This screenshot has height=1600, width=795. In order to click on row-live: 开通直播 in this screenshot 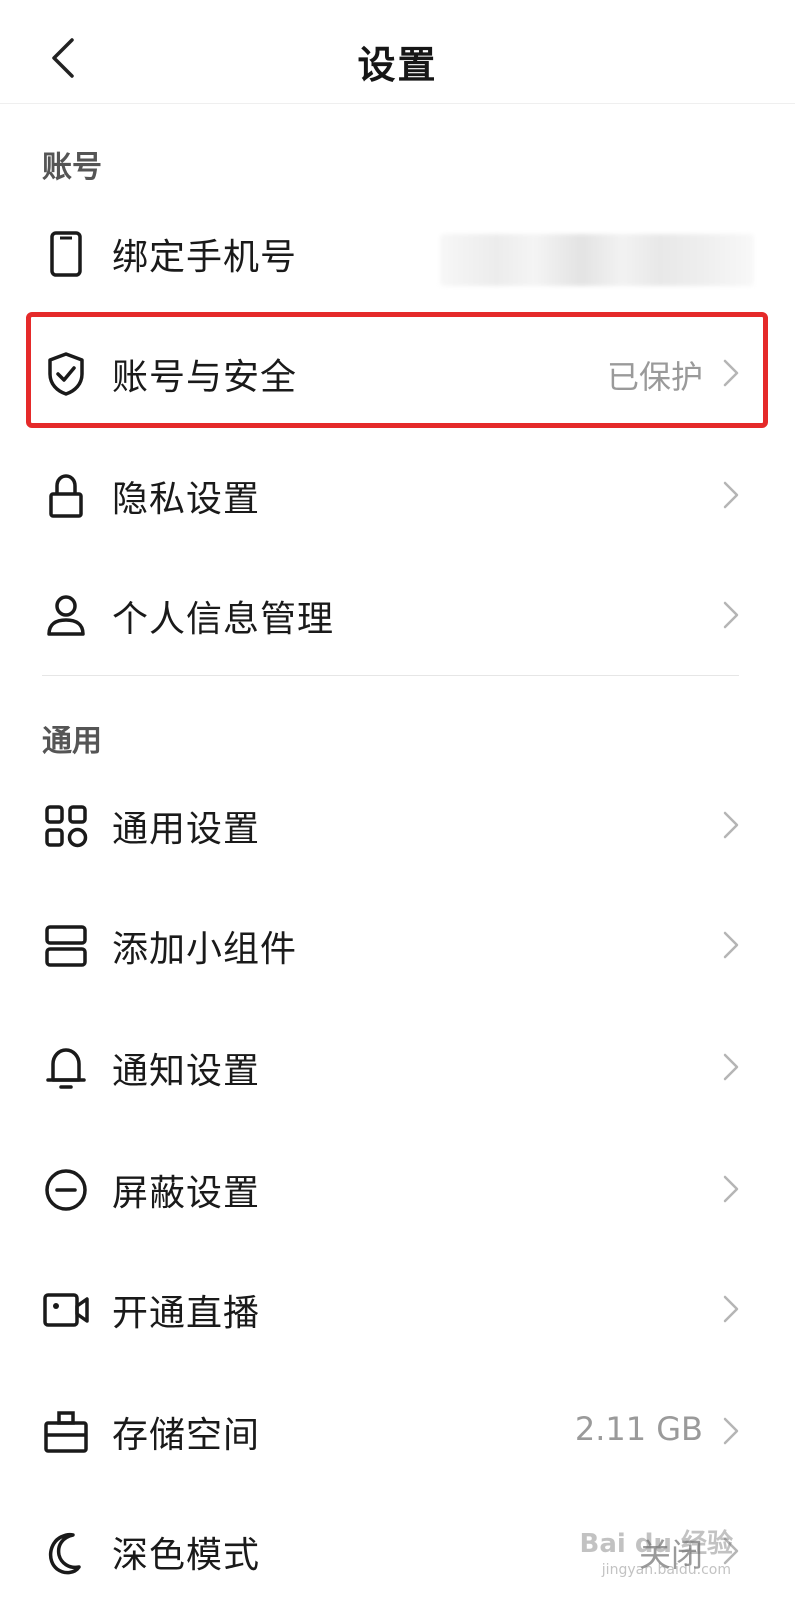, I will do `click(397, 1308)`.